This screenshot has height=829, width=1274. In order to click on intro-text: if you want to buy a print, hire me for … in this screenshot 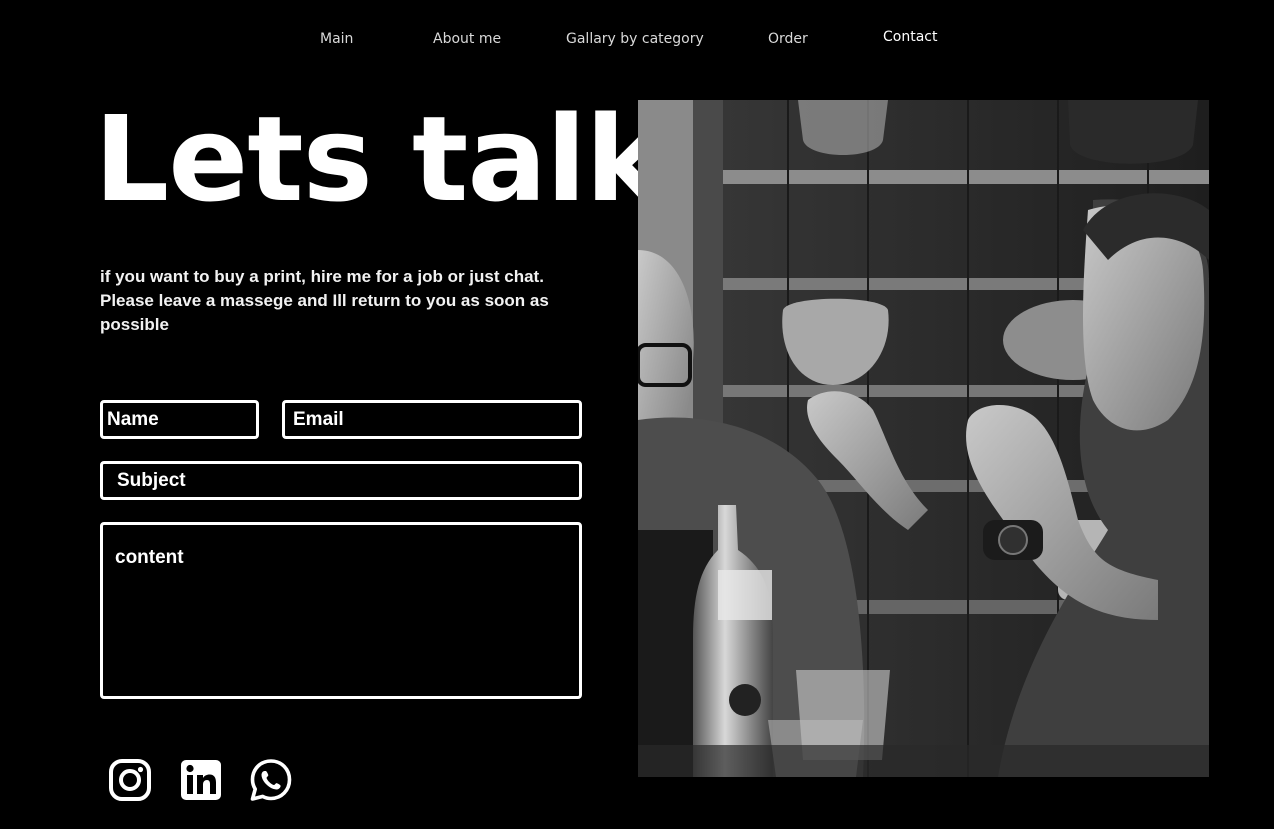, I will do `click(324, 300)`.